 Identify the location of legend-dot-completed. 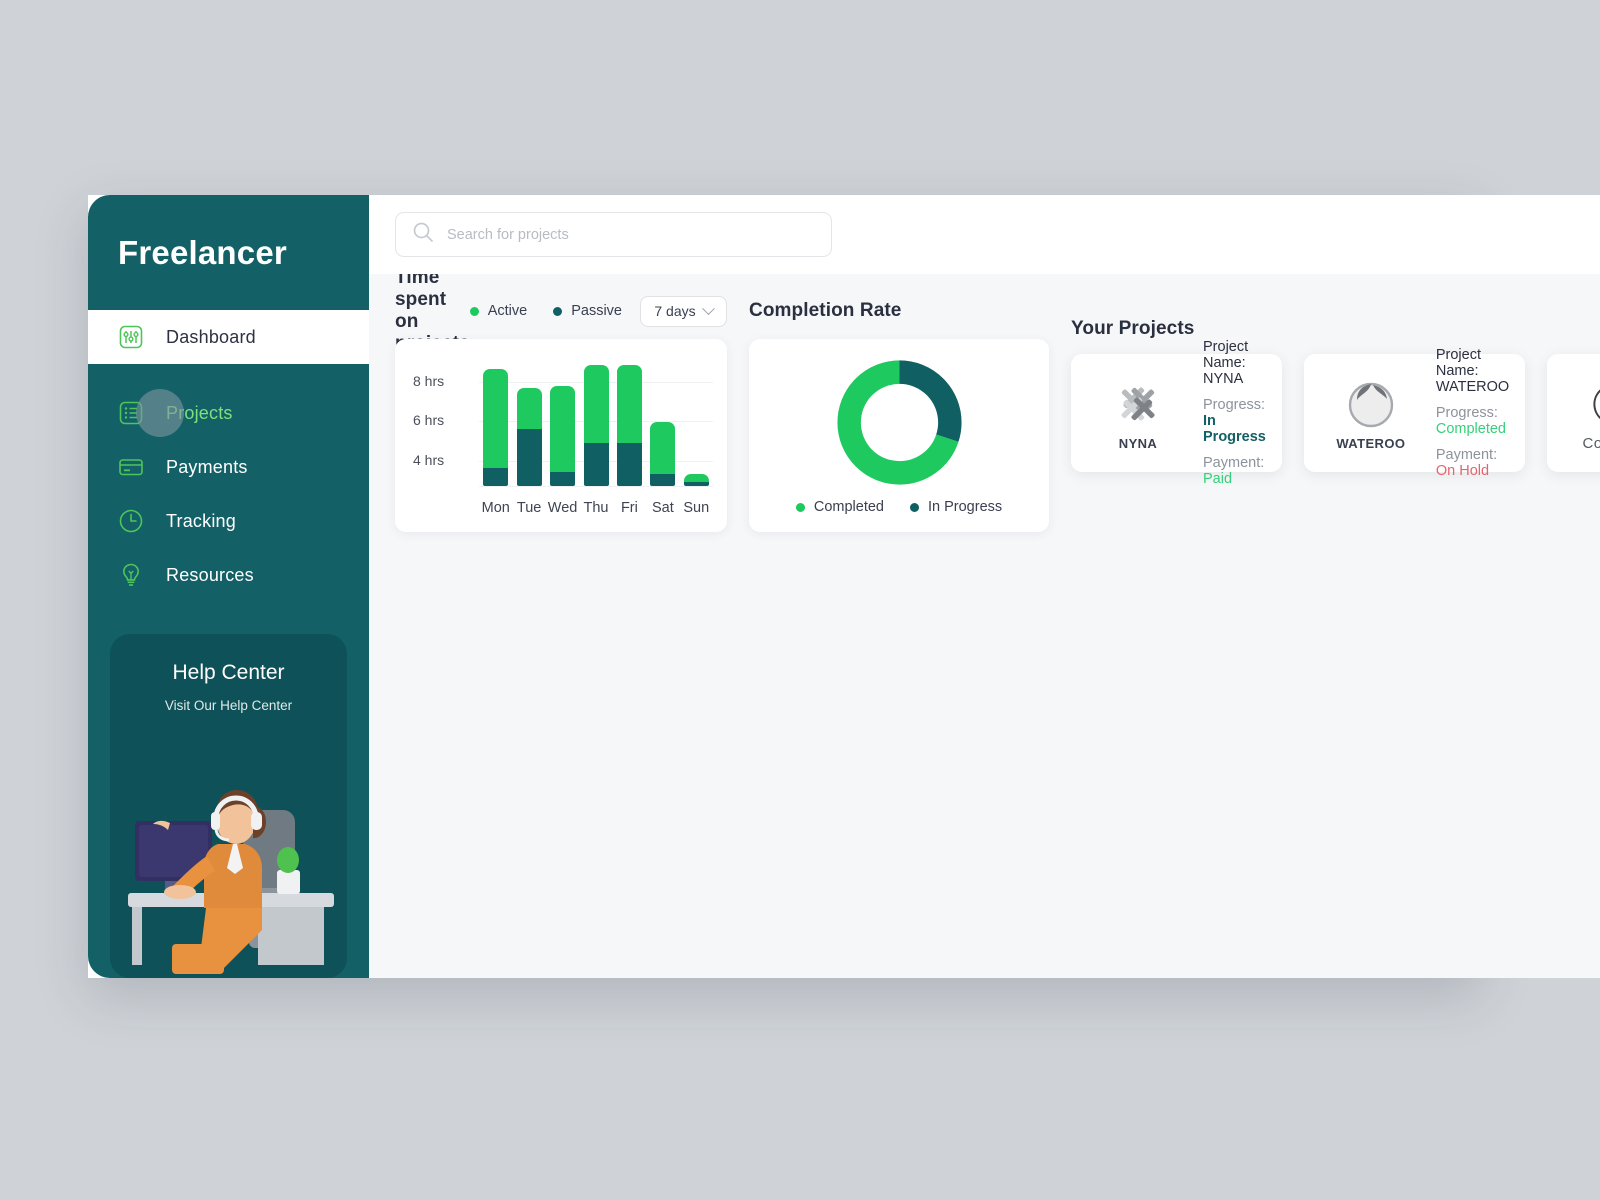
(800, 507).